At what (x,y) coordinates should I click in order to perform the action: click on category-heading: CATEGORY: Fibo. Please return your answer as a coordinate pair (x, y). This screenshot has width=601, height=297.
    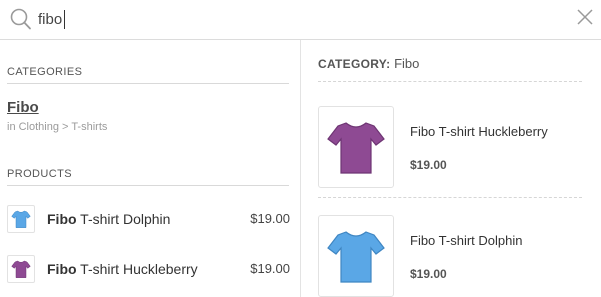
    Looking at the image, I should click on (450, 69).